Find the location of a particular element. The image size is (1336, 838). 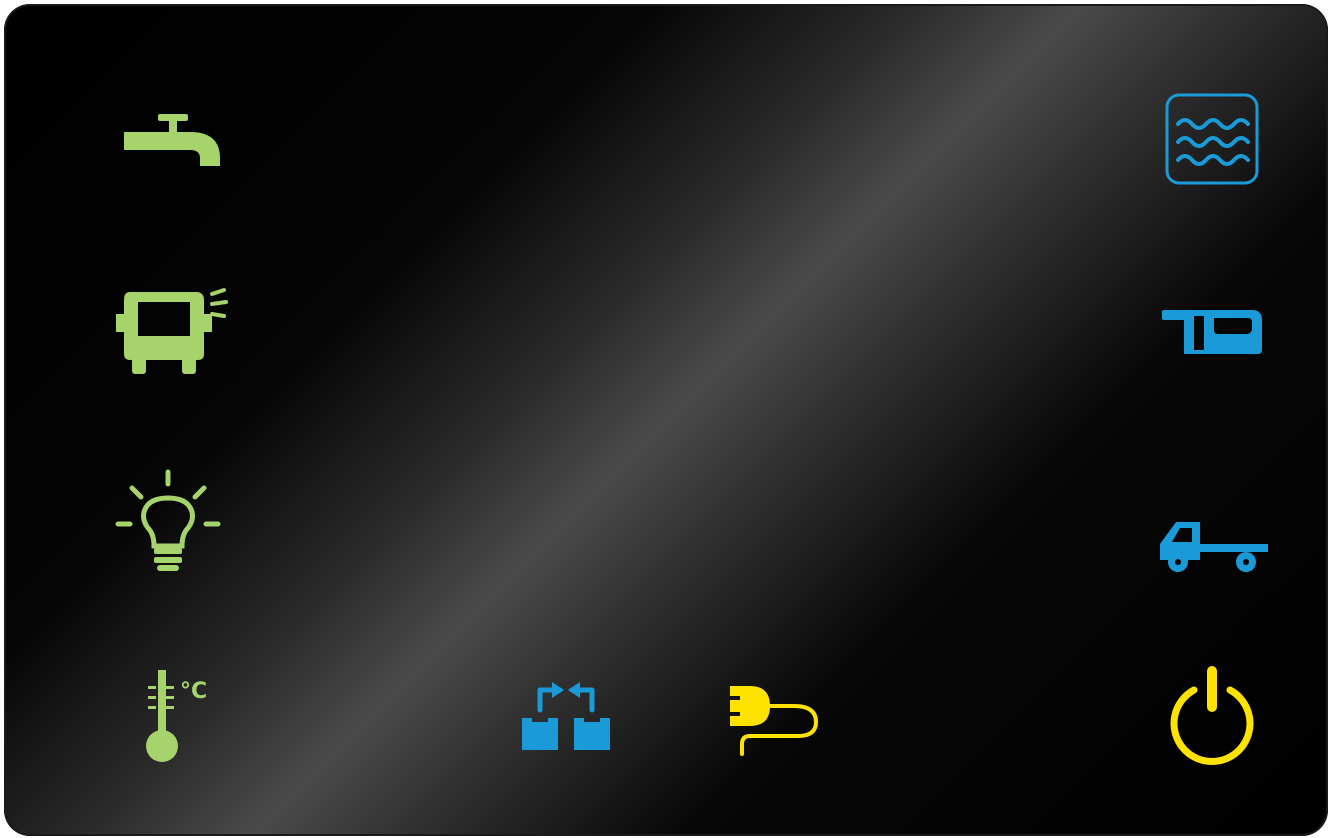

plug-icon is located at coordinates (774, 721).